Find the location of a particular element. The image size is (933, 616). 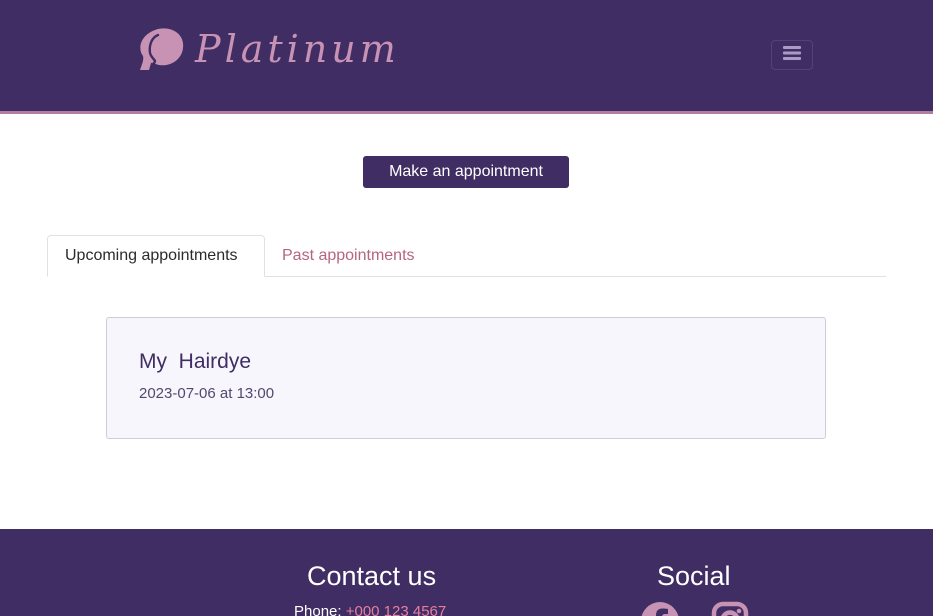

brand-logo: Platinum is located at coordinates (268, 49).